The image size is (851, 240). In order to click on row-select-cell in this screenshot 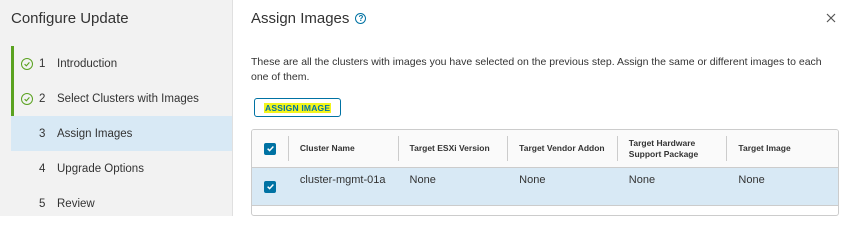, I will do `click(270, 186)`.